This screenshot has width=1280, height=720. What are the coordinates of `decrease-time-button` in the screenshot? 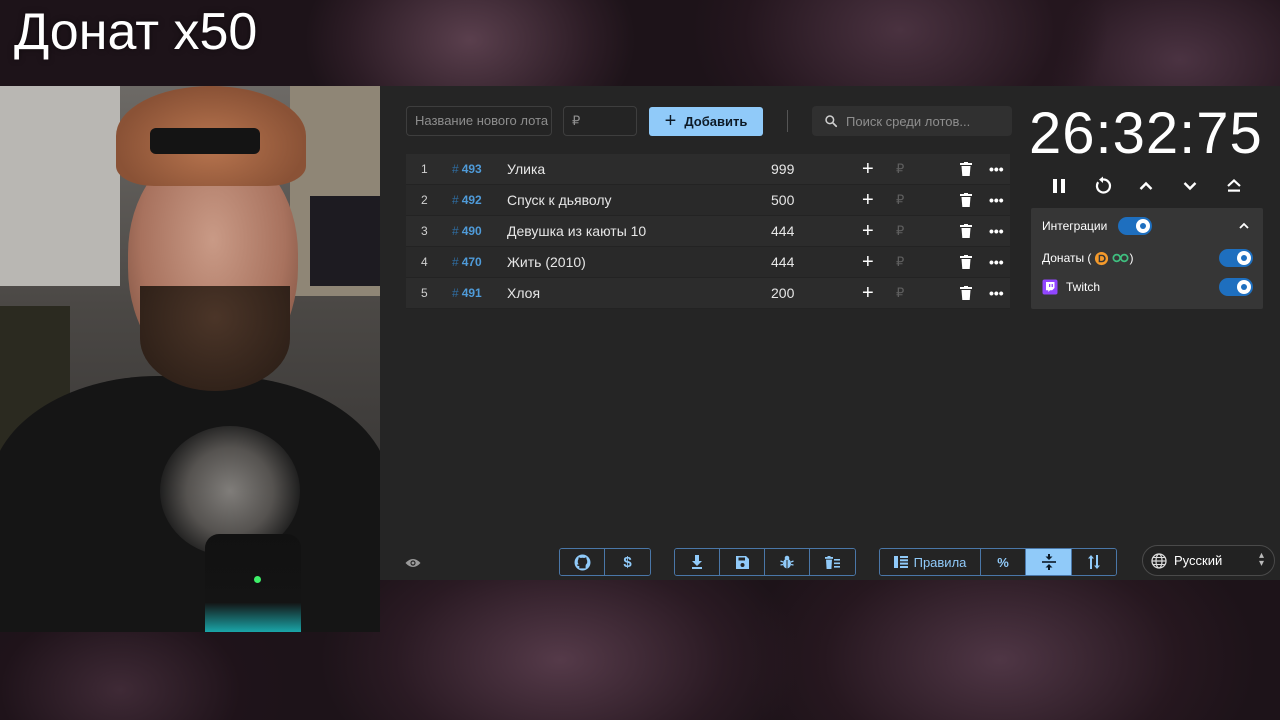 It's located at (1190, 186).